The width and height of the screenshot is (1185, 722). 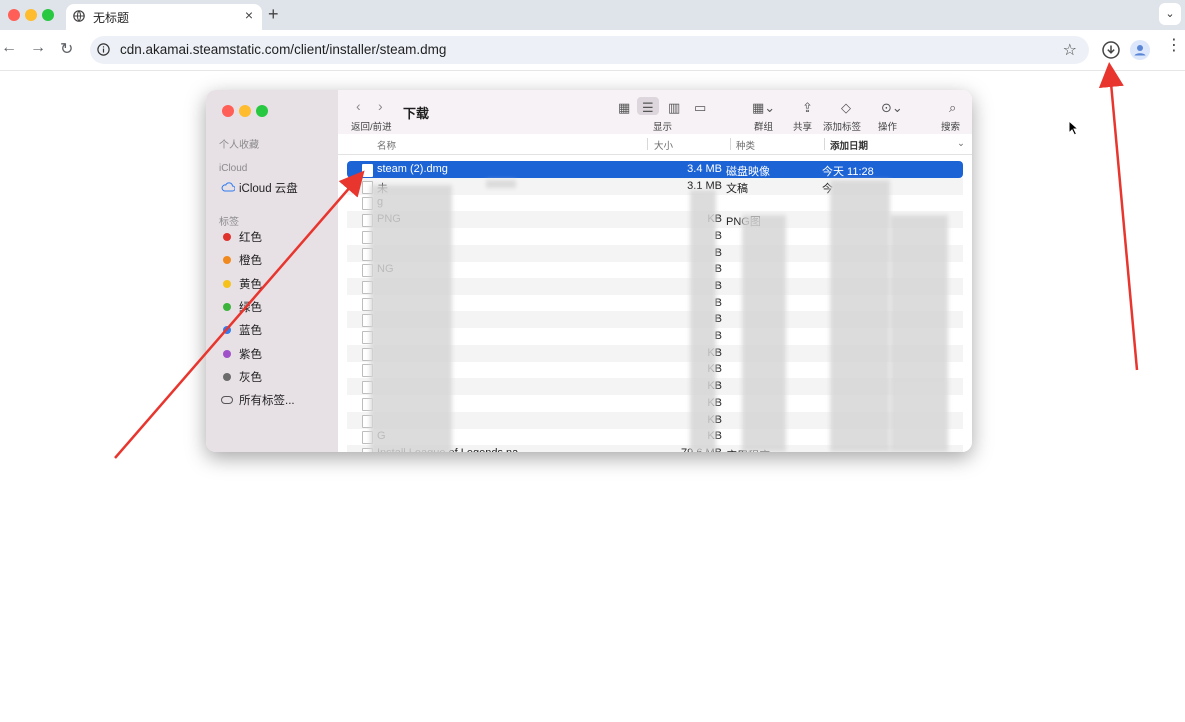 What do you see at coordinates (250, 238) in the screenshot?
I see `sidebar-item-label: 红色` at bounding box center [250, 238].